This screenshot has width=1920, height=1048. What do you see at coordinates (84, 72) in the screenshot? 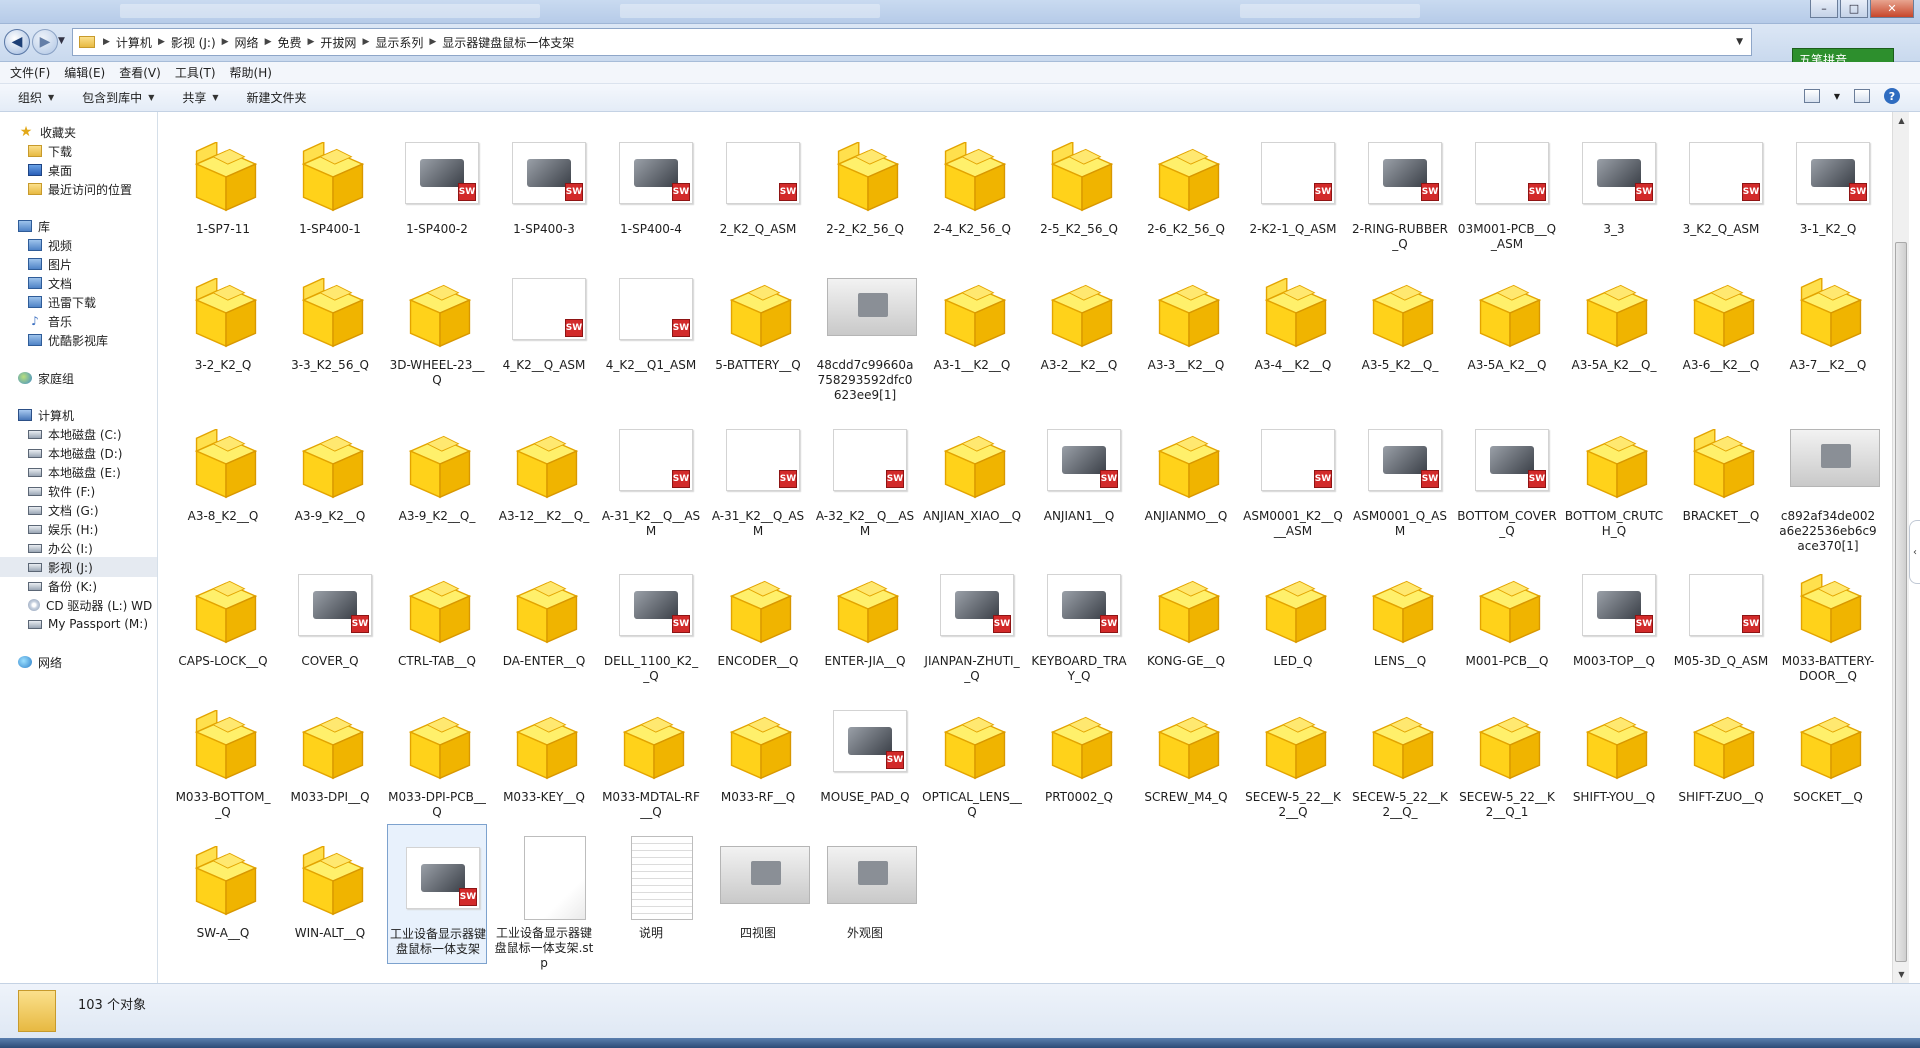
I see `menu-edit: 编辑(E)` at bounding box center [84, 72].